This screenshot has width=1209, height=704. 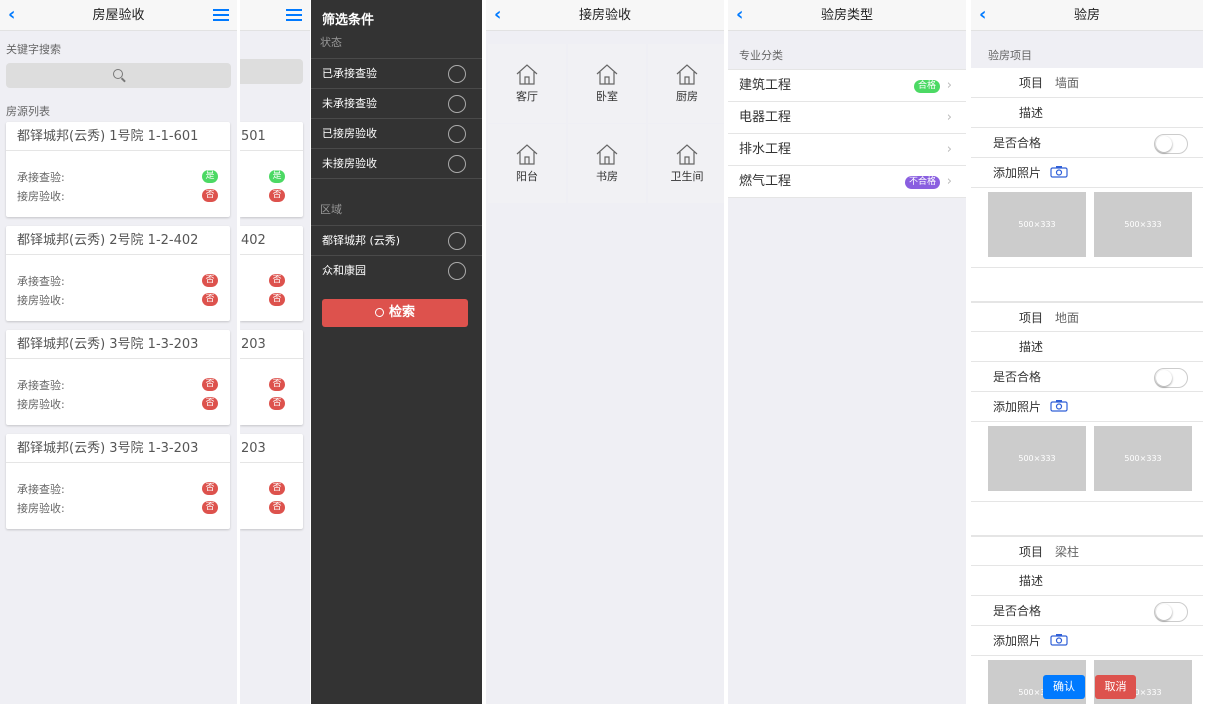 What do you see at coordinates (607, 163) in the screenshot?
I see `room-tile: 书房` at bounding box center [607, 163].